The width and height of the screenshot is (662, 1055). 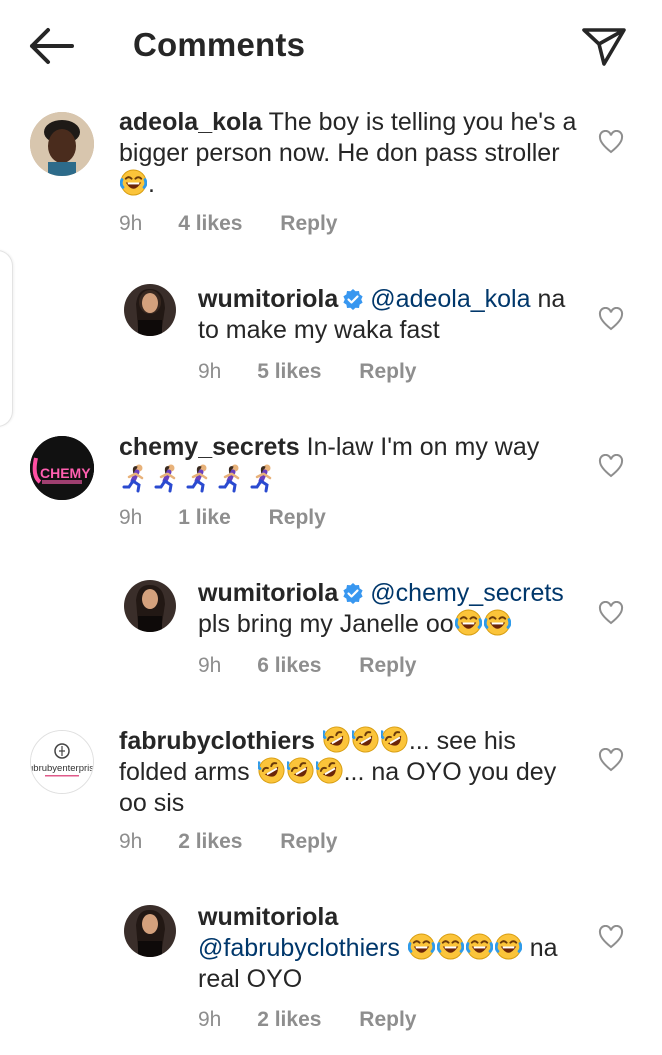 What do you see at coordinates (209, 447) in the screenshot?
I see `comment-username: chemy_secrets` at bounding box center [209, 447].